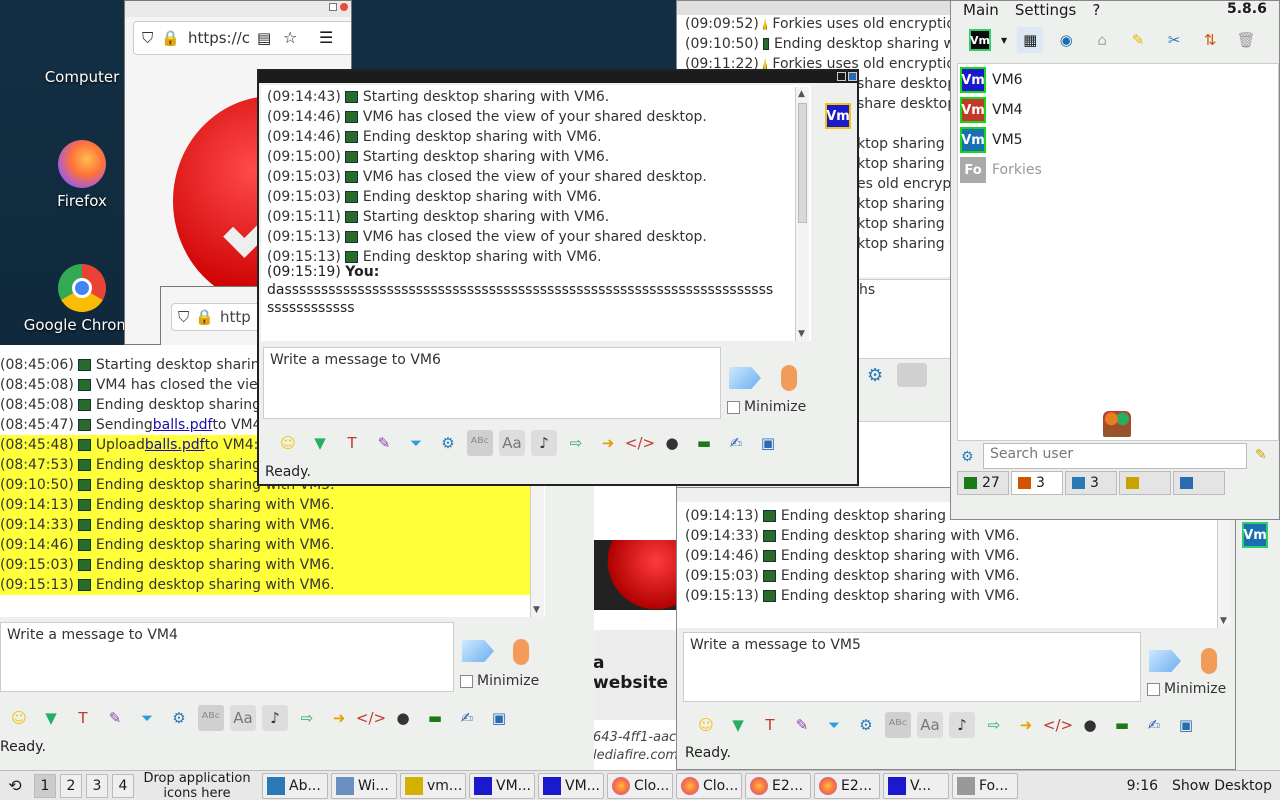 This screenshot has width=1280, height=800. Describe the element at coordinates (326, 37) in the screenshot. I see `menu-icon: ☰` at that location.